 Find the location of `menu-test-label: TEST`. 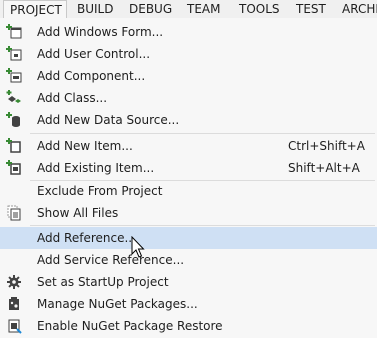

menu-test-label: TEST is located at coordinates (311, 9).